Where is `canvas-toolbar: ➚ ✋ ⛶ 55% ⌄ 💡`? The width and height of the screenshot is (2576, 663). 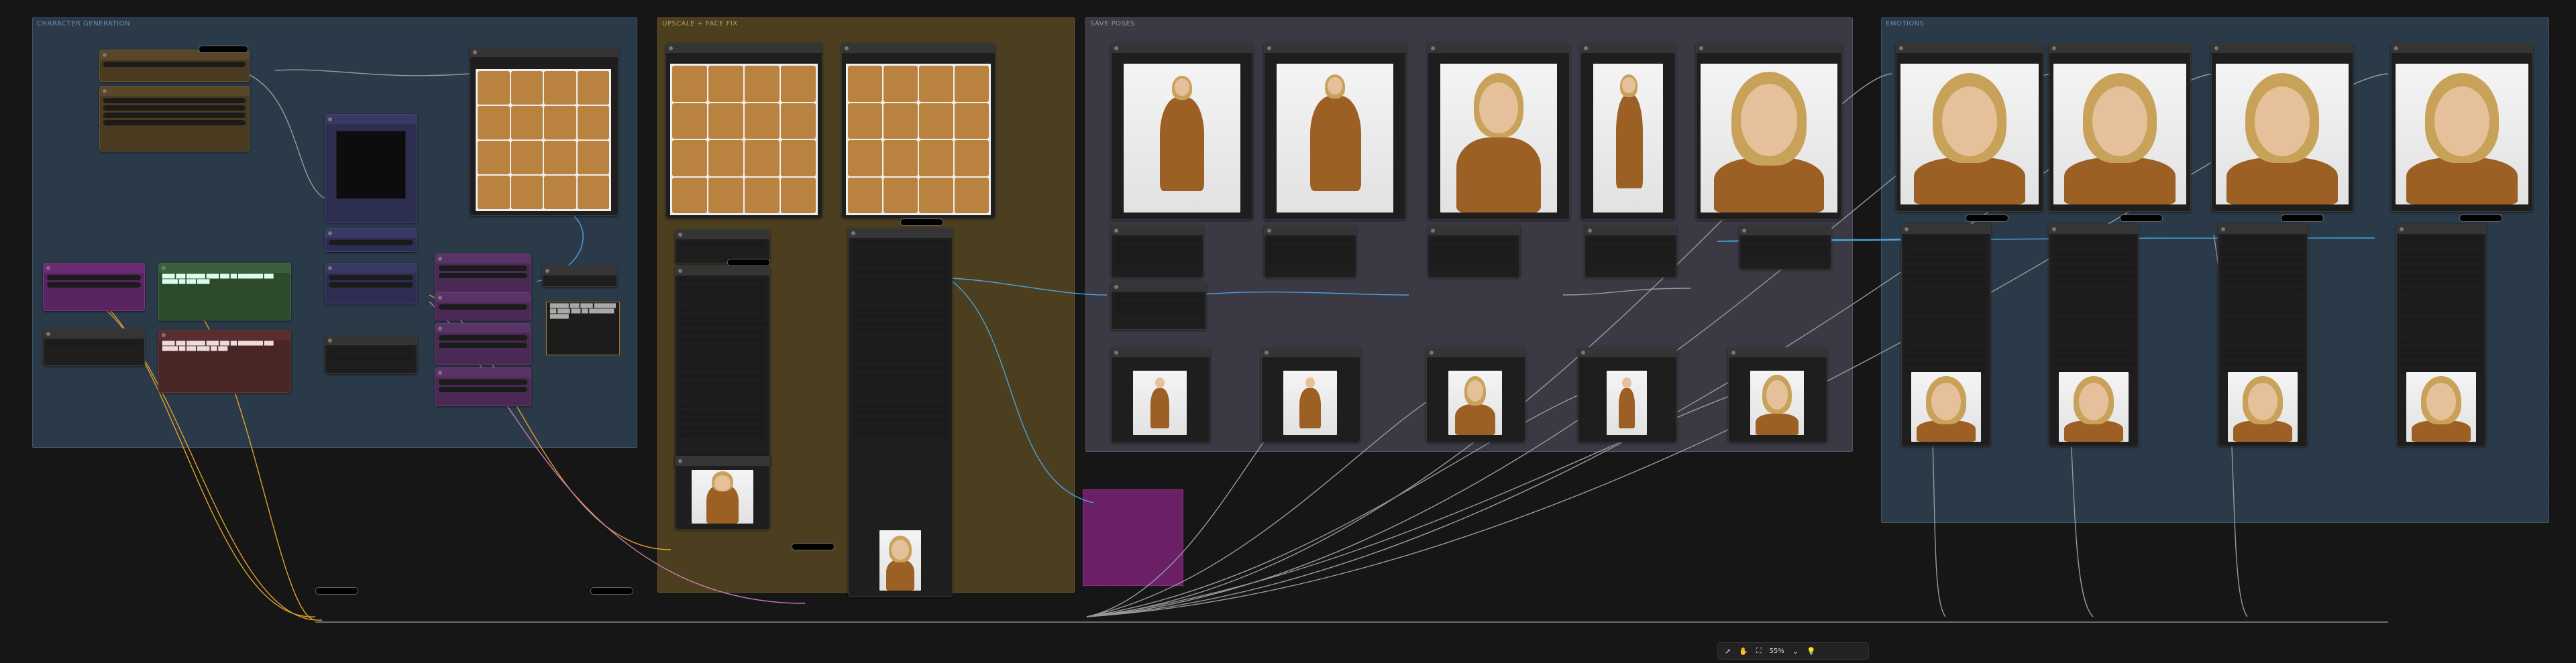
canvas-toolbar: ➚ ✋ ⛶ 55% ⌄ 💡 is located at coordinates (1793, 651).